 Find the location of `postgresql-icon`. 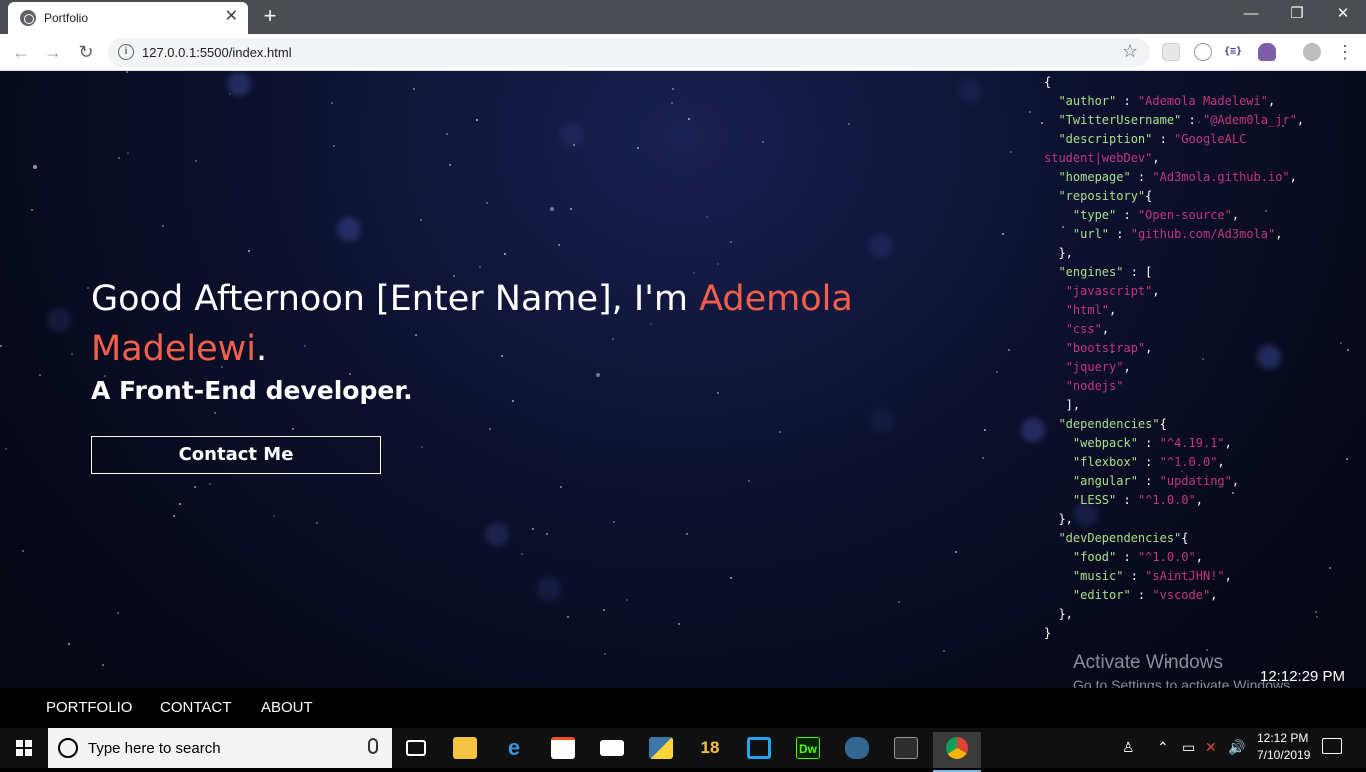

postgresql-icon is located at coordinates (857, 748).